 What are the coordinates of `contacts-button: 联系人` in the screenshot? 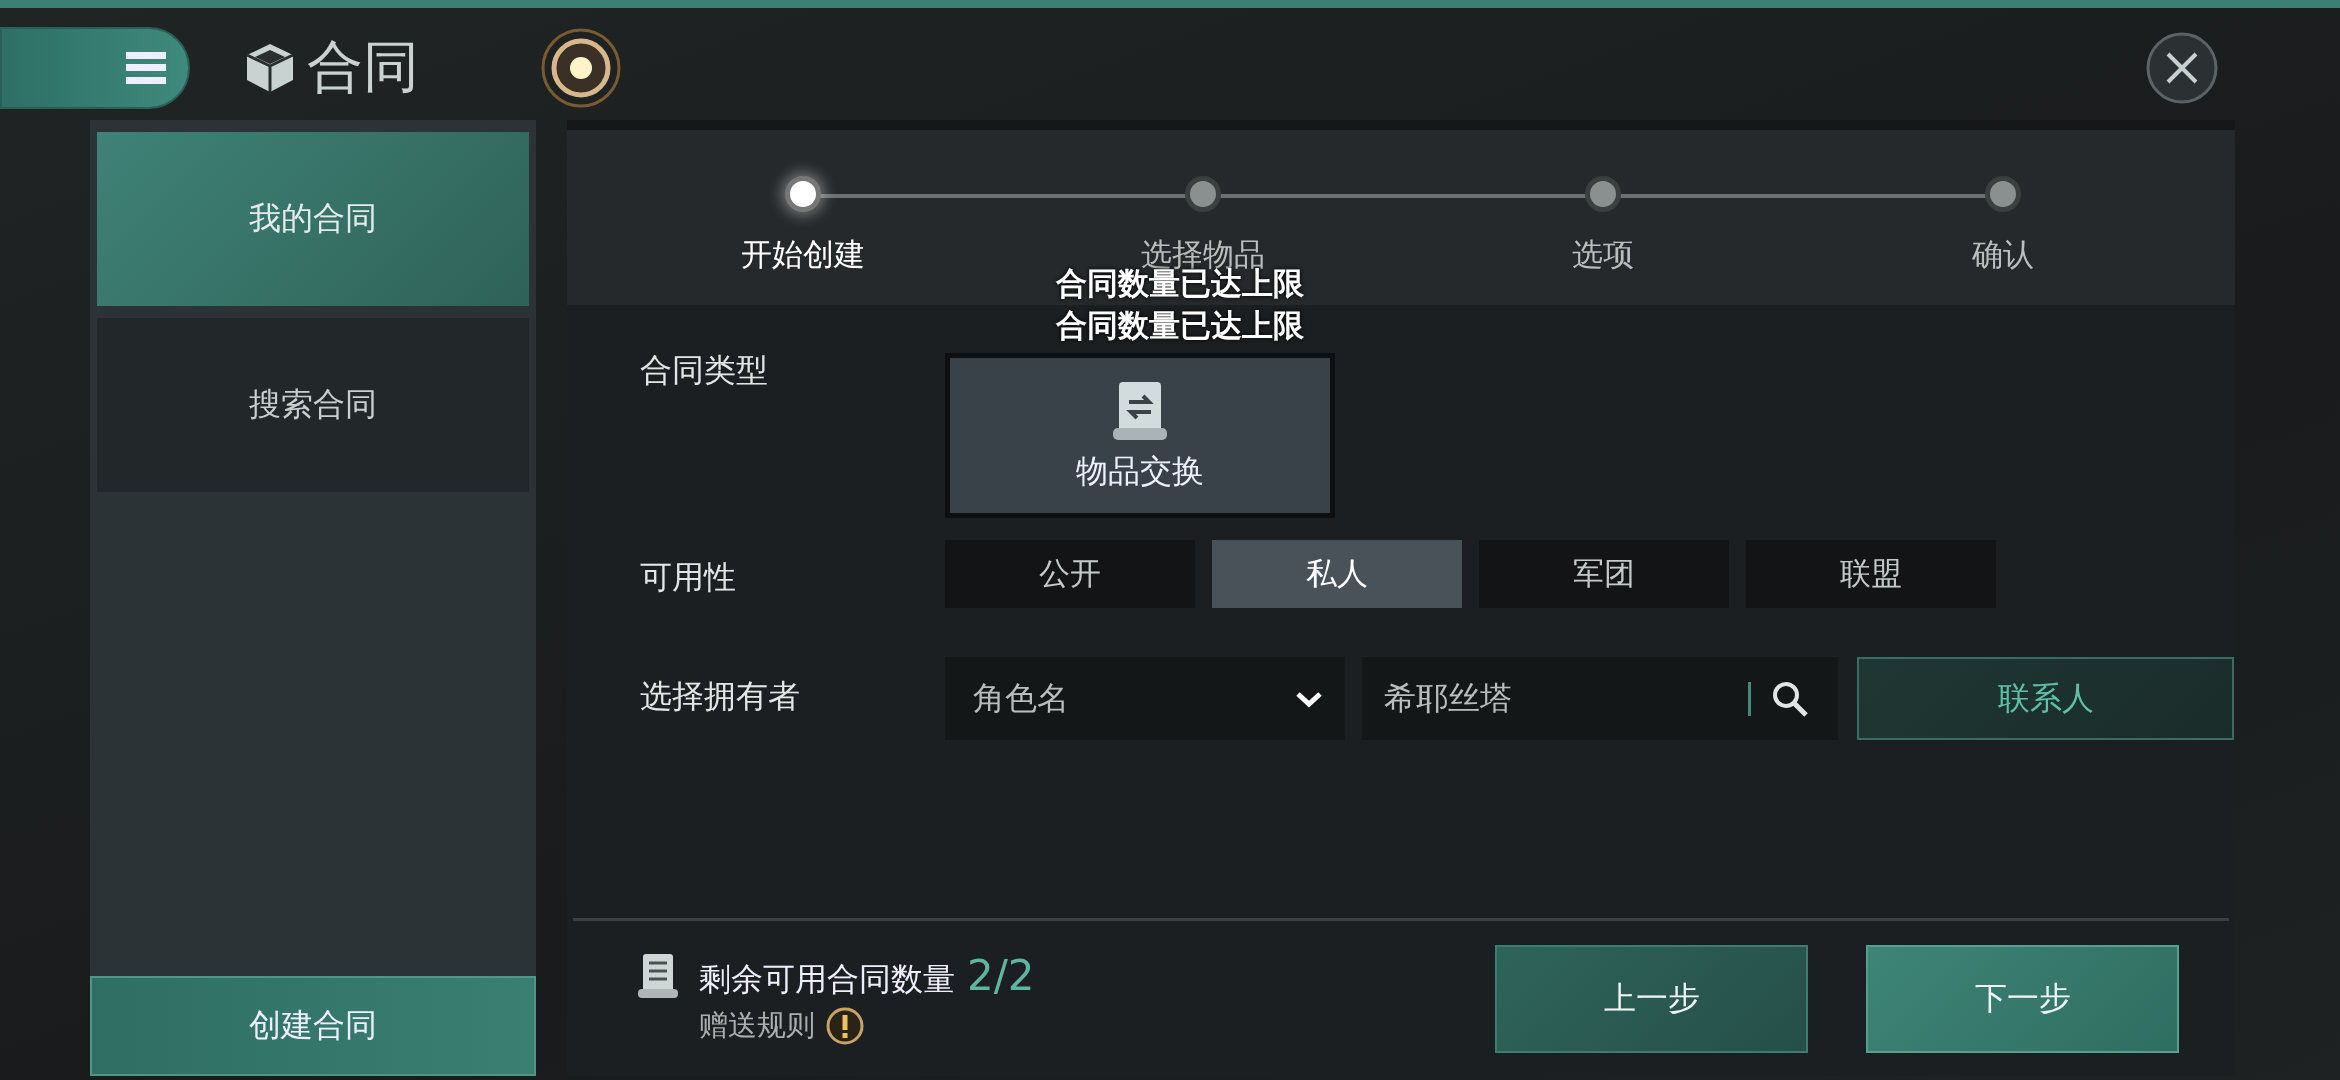 It's located at (2045, 698).